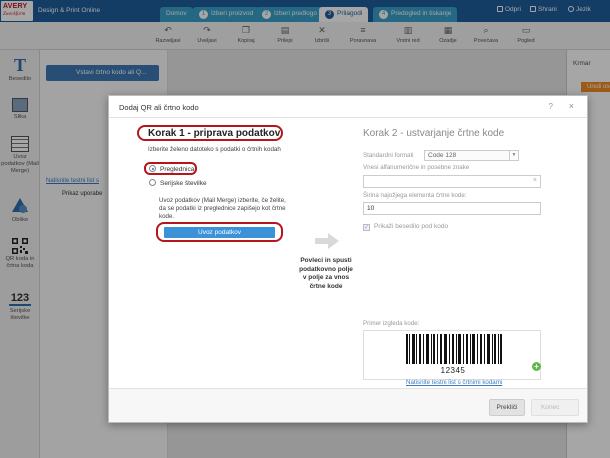 The height and width of the screenshot is (458, 610). Describe the element at coordinates (434, 133) in the screenshot. I see `step2-title: Korak 2 - ustvarjanje črtne kode` at that location.